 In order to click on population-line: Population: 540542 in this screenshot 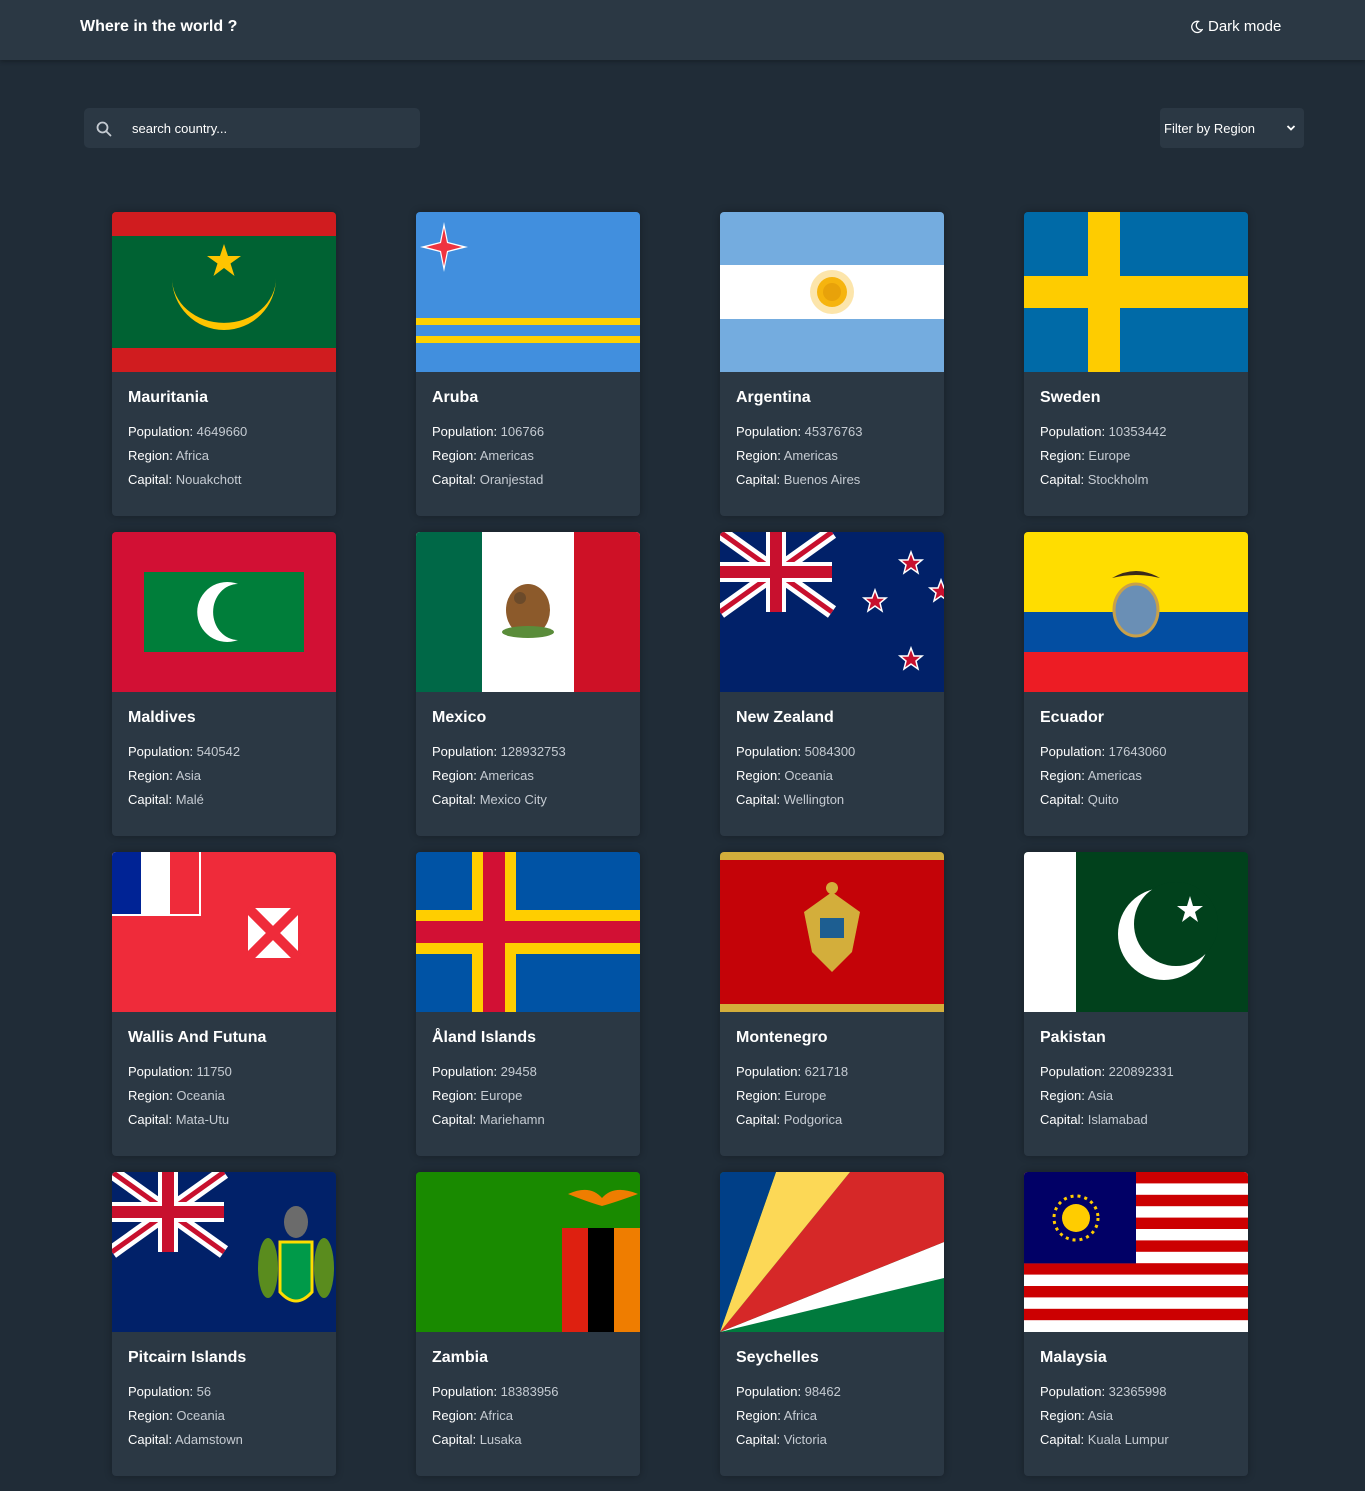, I will do `click(184, 751)`.